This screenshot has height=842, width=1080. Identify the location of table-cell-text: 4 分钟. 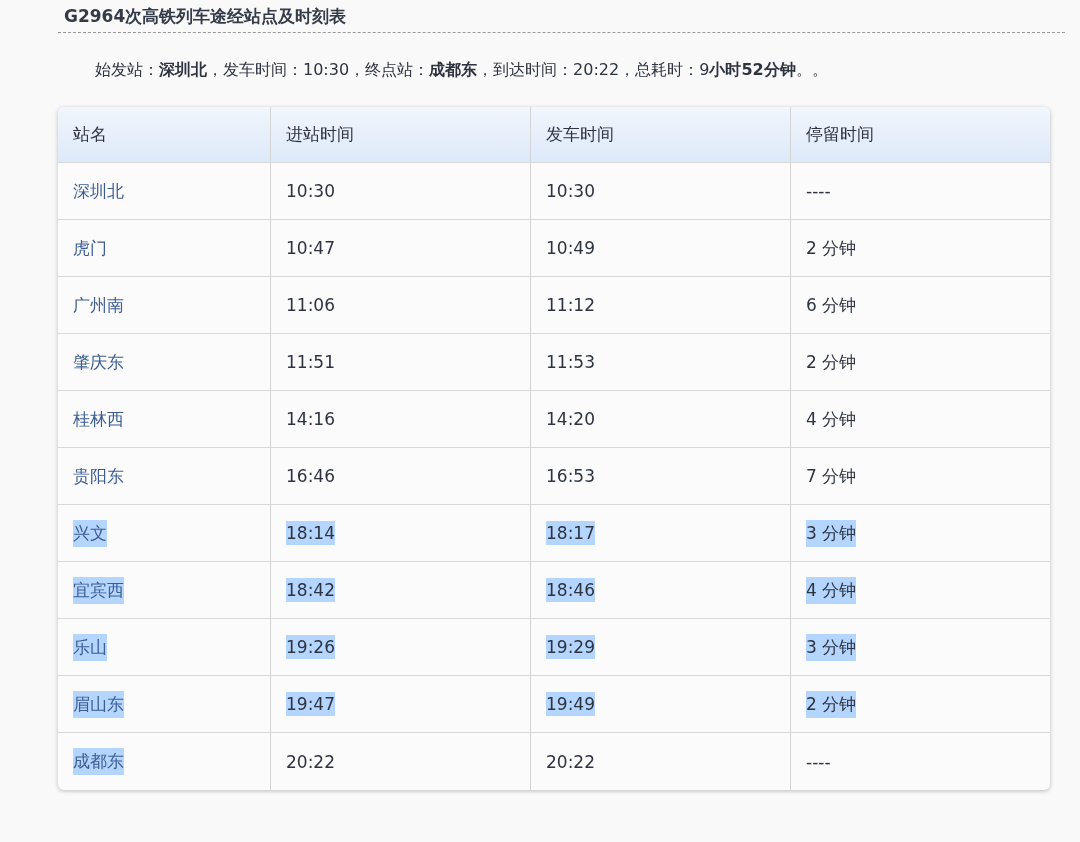
(831, 419).